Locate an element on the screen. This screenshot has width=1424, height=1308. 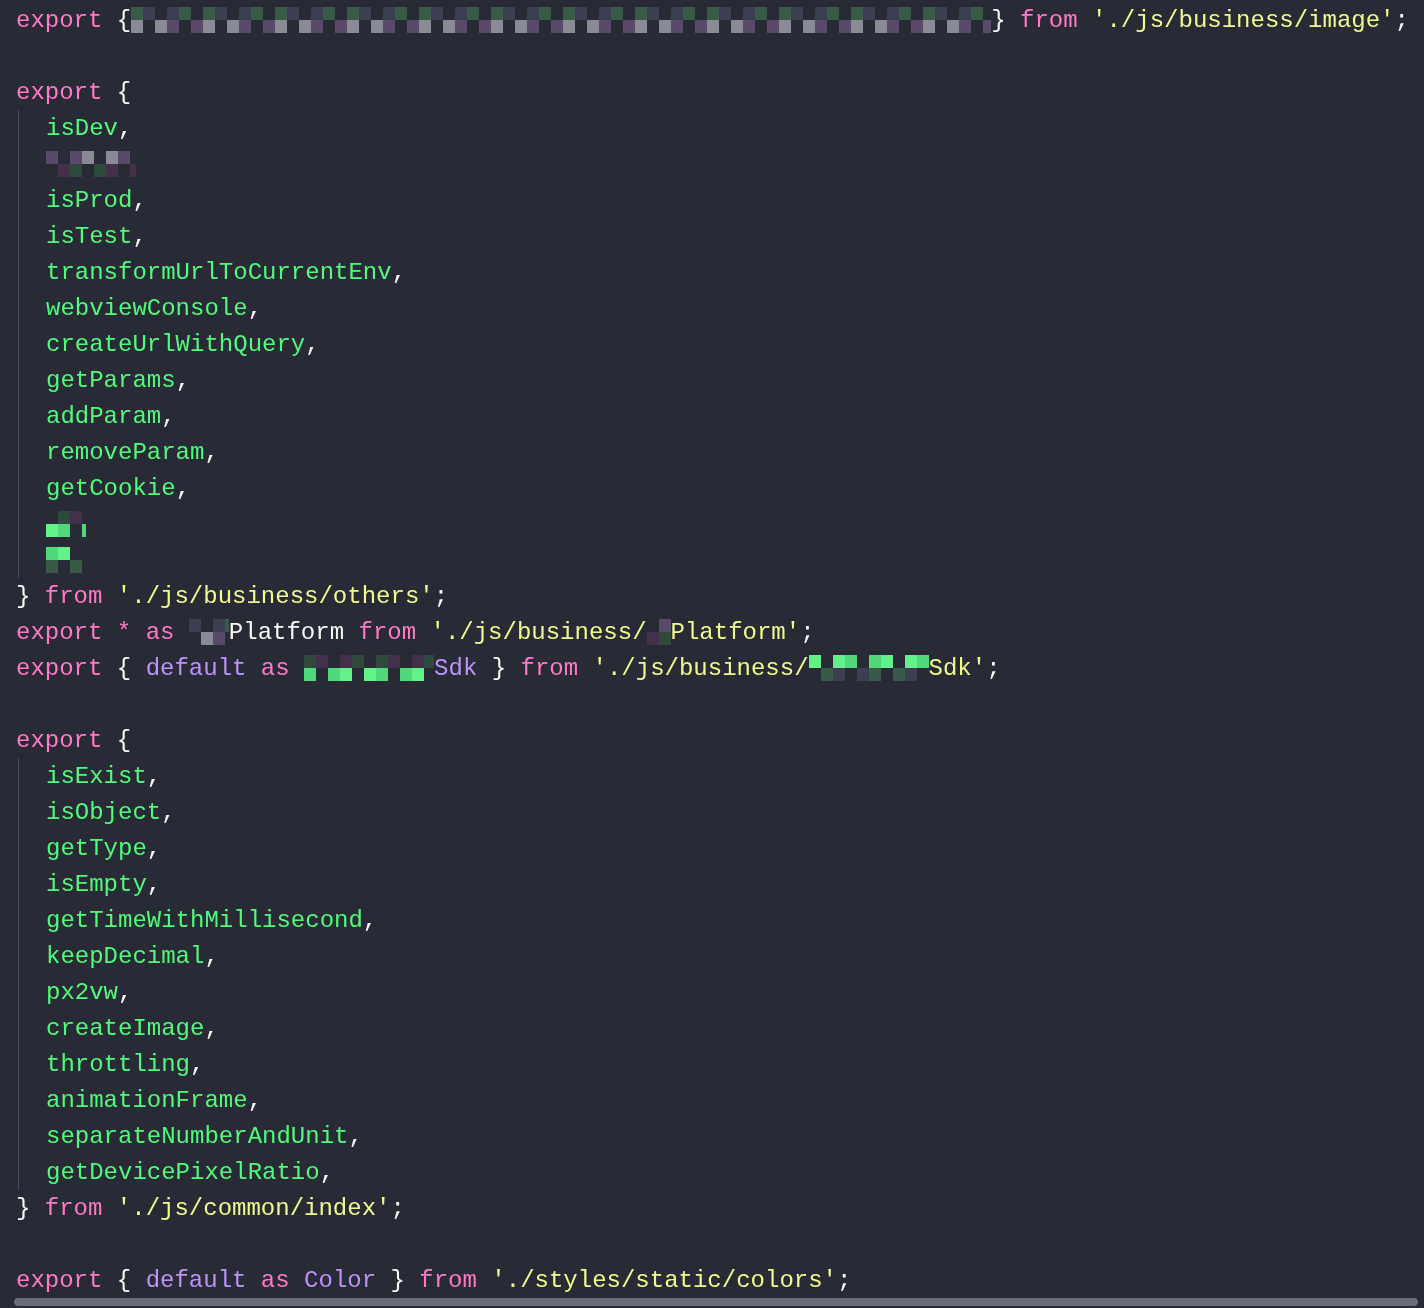
code-text: Platform'; is located at coordinates (742, 632).